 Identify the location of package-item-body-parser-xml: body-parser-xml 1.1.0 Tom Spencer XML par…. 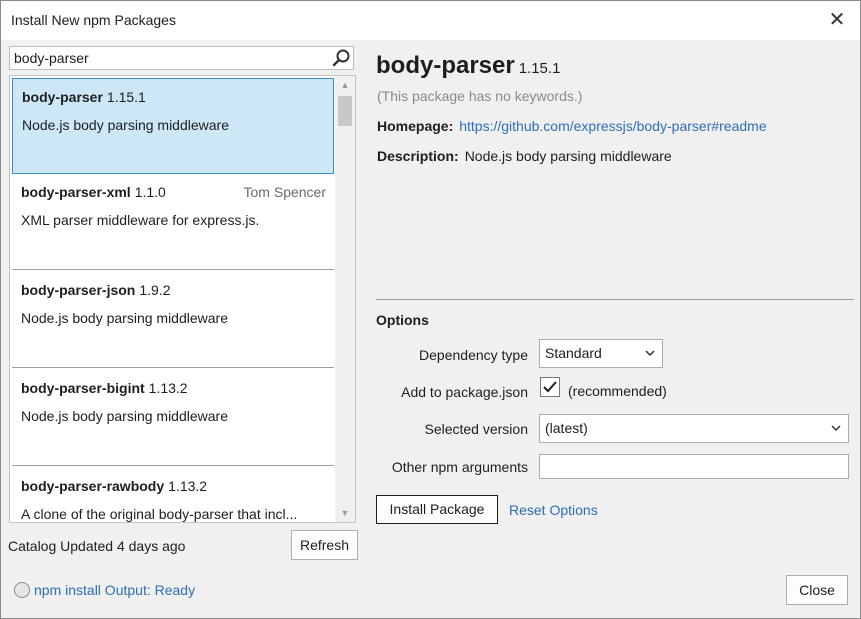
(173, 222).